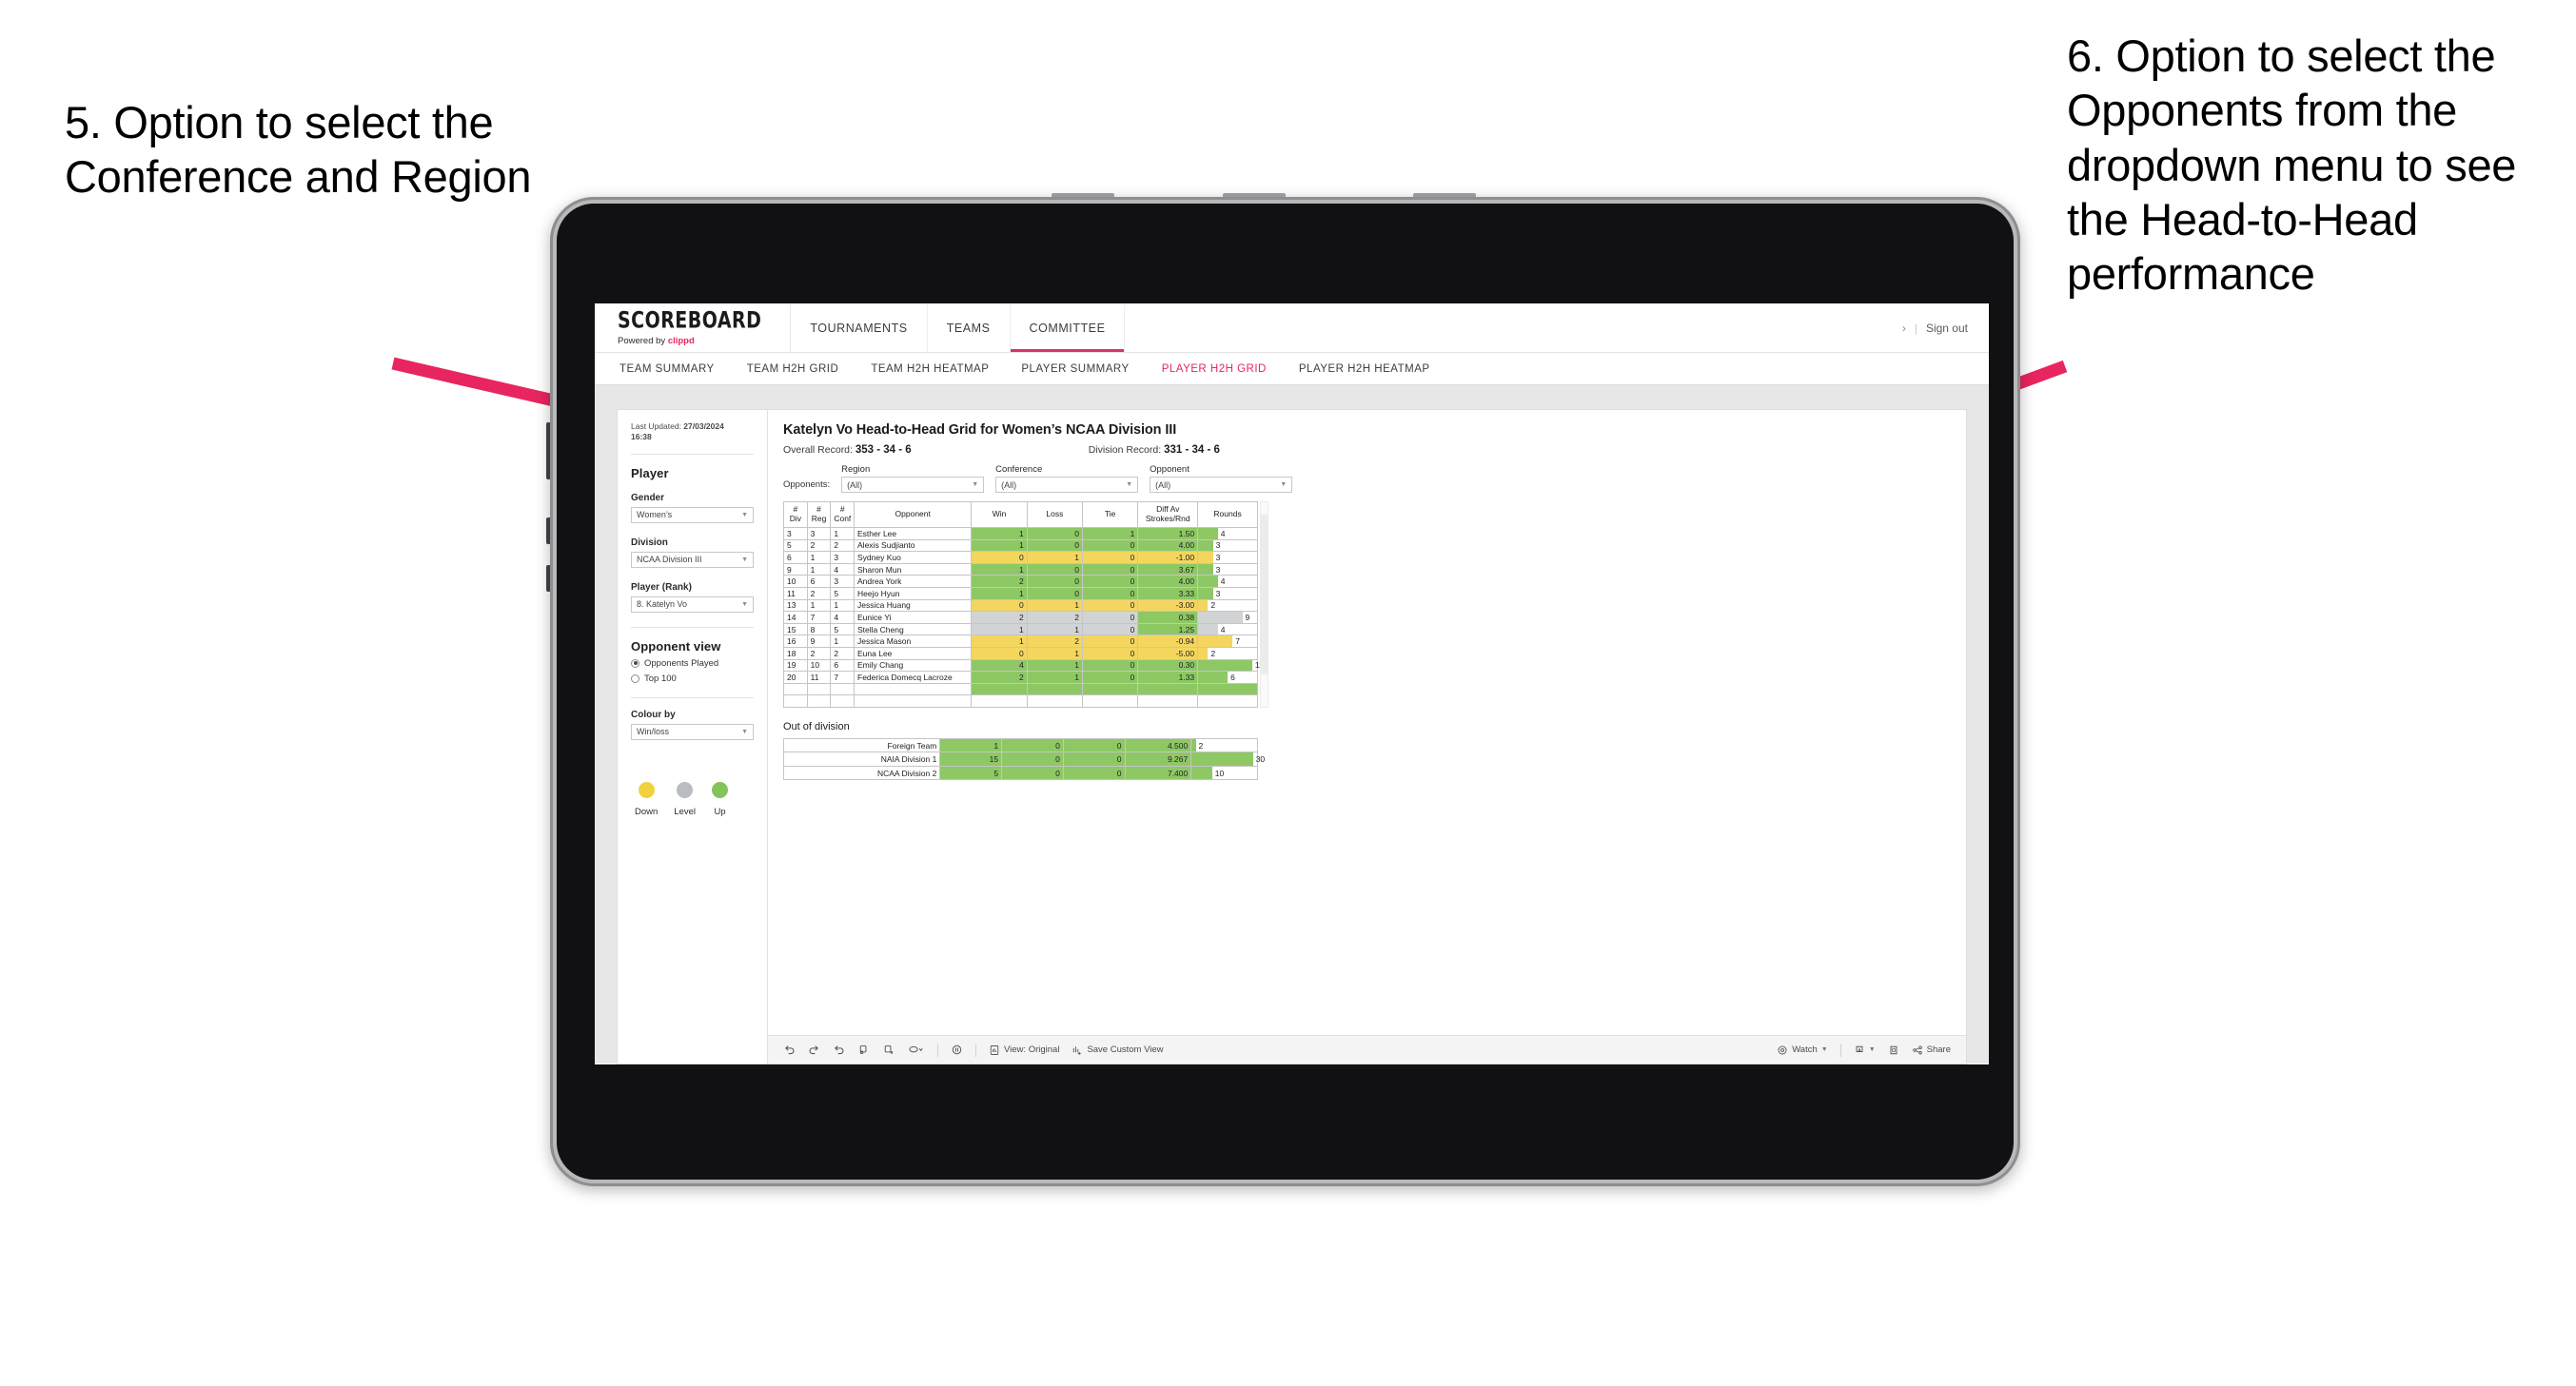  Describe the element at coordinates (819, 701) in the screenshot. I see `cell-empty` at that location.